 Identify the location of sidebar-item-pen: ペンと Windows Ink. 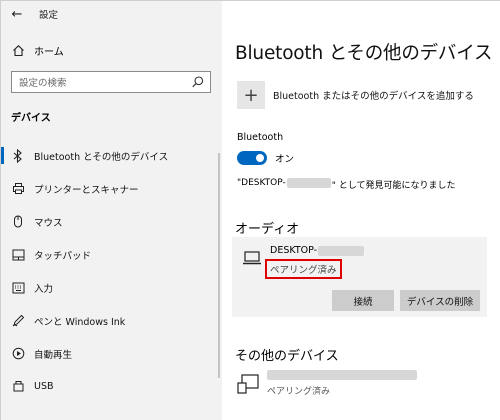
(111, 320).